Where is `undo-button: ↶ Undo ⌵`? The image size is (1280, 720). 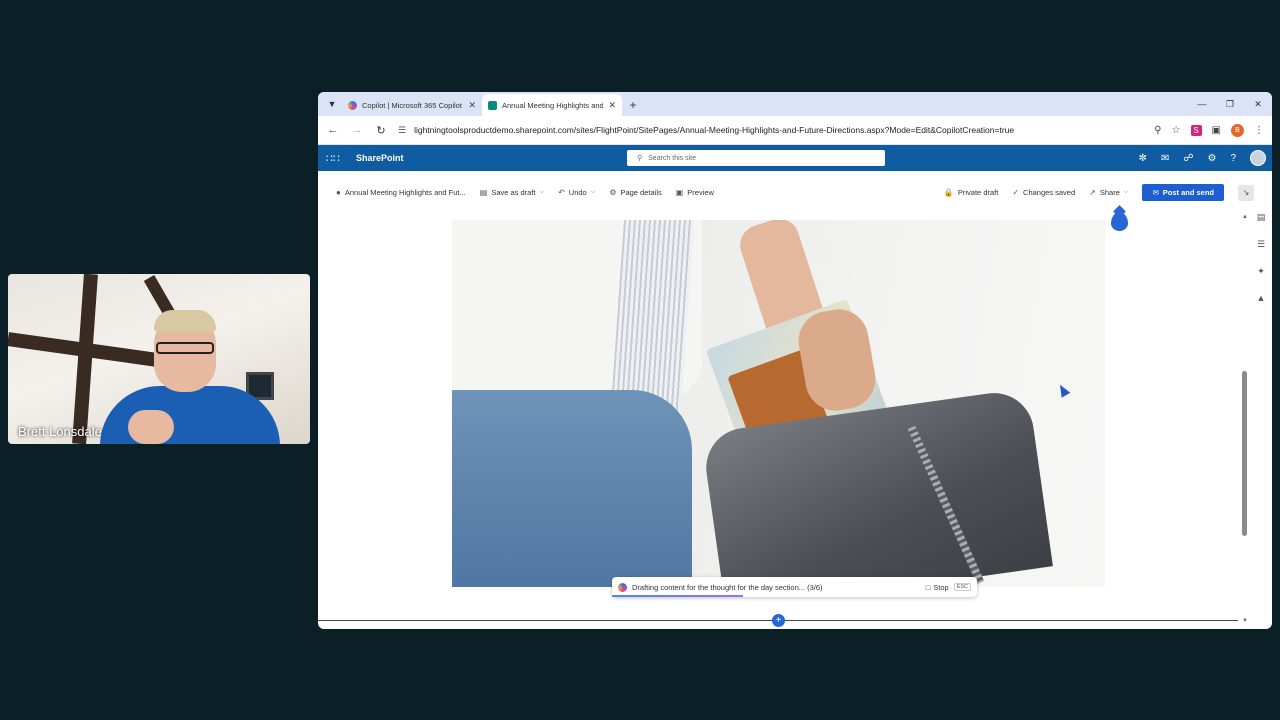 undo-button: ↶ Undo ⌵ is located at coordinates (576, 192).